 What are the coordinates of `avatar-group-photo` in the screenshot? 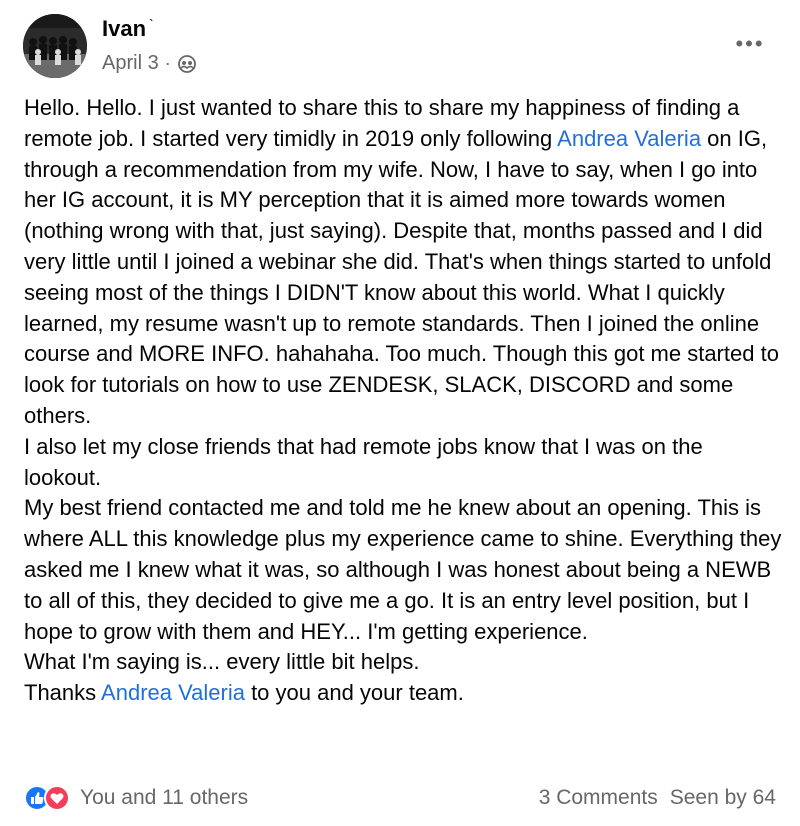 It's located at (55, 46).